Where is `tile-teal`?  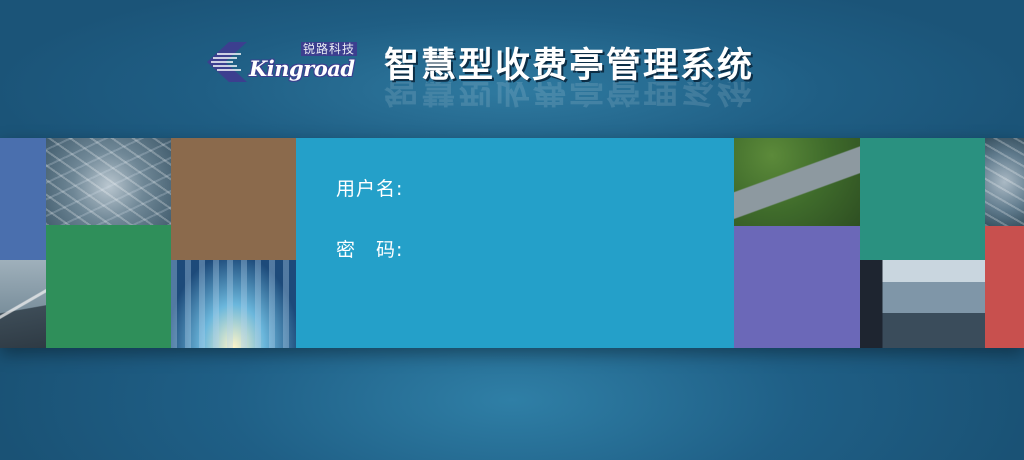
tile-teal is located at coordinates (922, 199).